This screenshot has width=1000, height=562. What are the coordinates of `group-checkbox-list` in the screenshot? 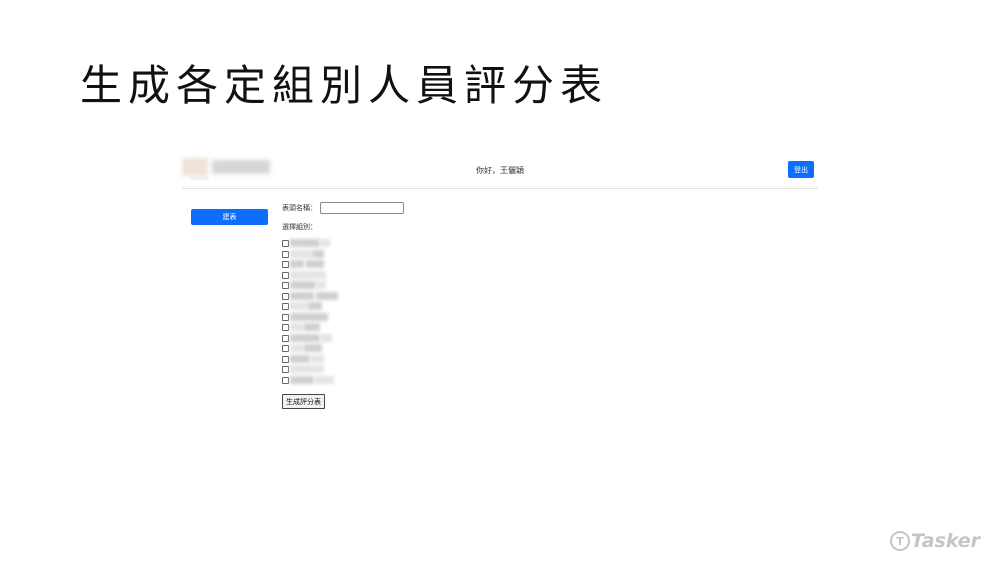 It's located at (322, 311).